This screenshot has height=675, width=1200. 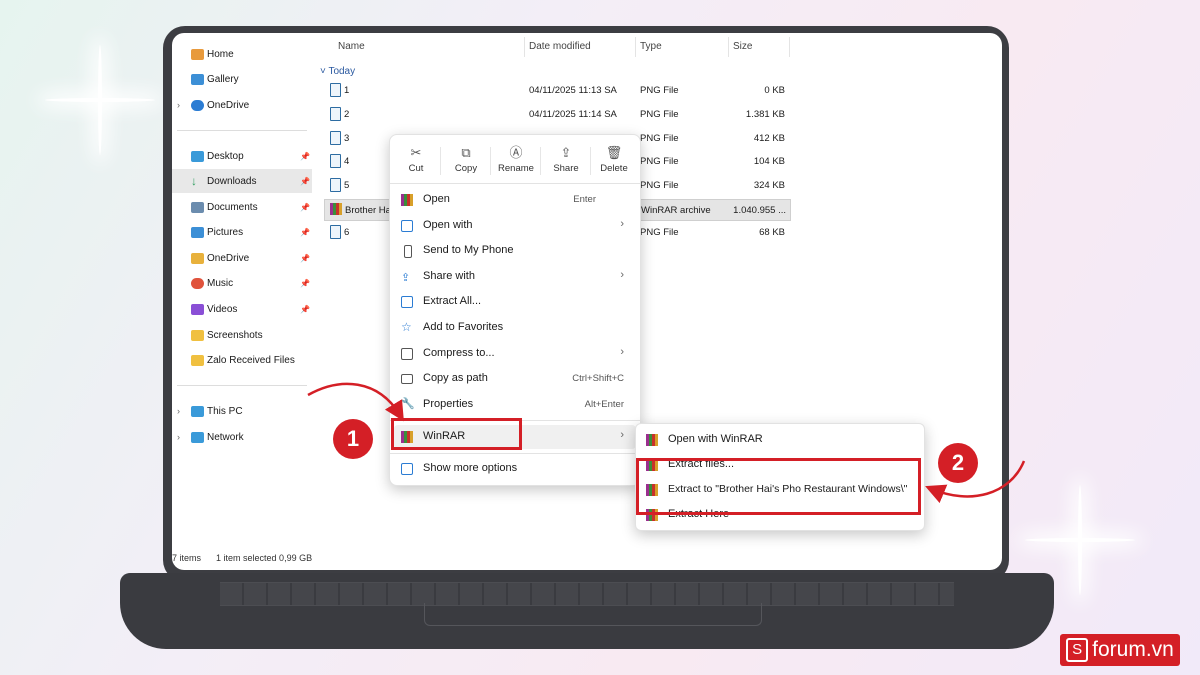 I want to click on pictures-icon, so click(x=197, y=232).